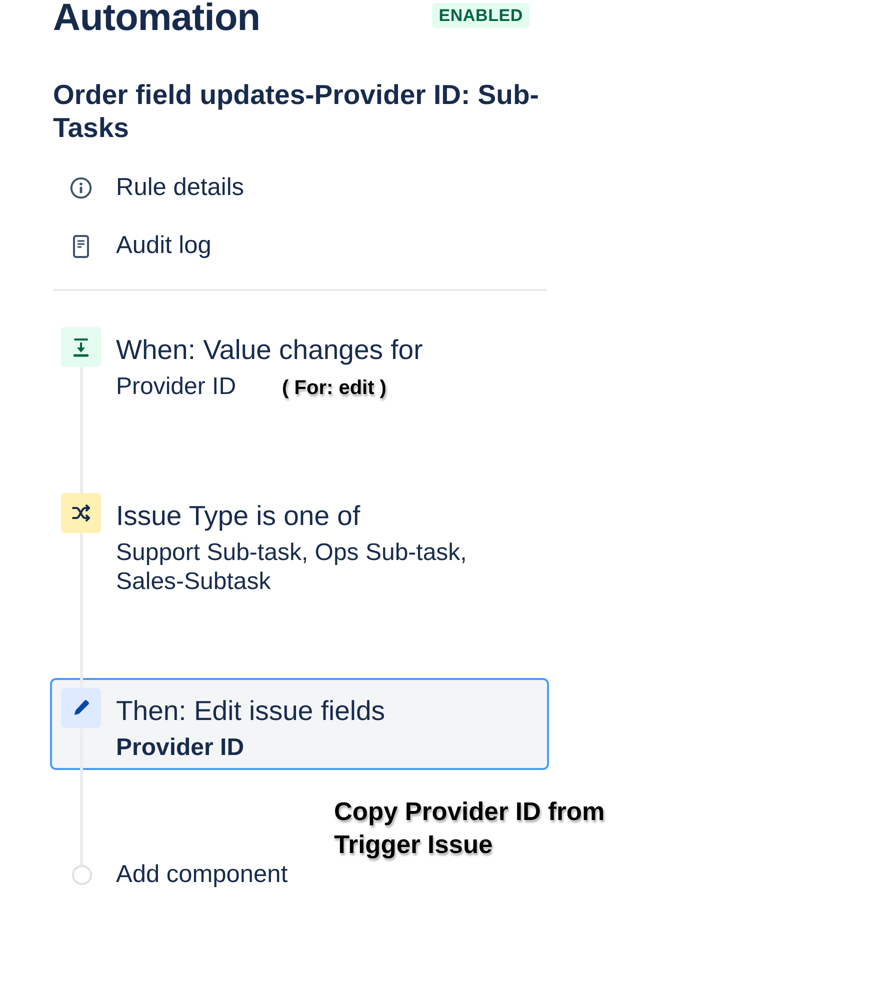 This screenshot has width=881, height=999. Describe the element at coordinates (81, 708) in the screenshot. I see `pencil-icon` at that location.